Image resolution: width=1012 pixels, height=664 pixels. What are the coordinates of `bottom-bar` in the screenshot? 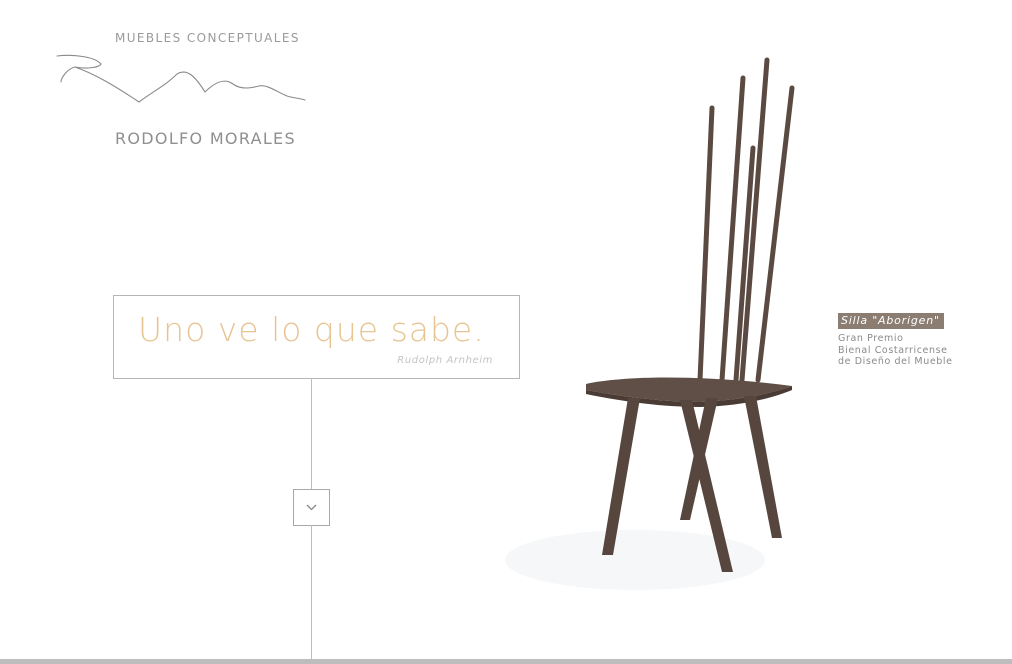 It's located at (506, 661).